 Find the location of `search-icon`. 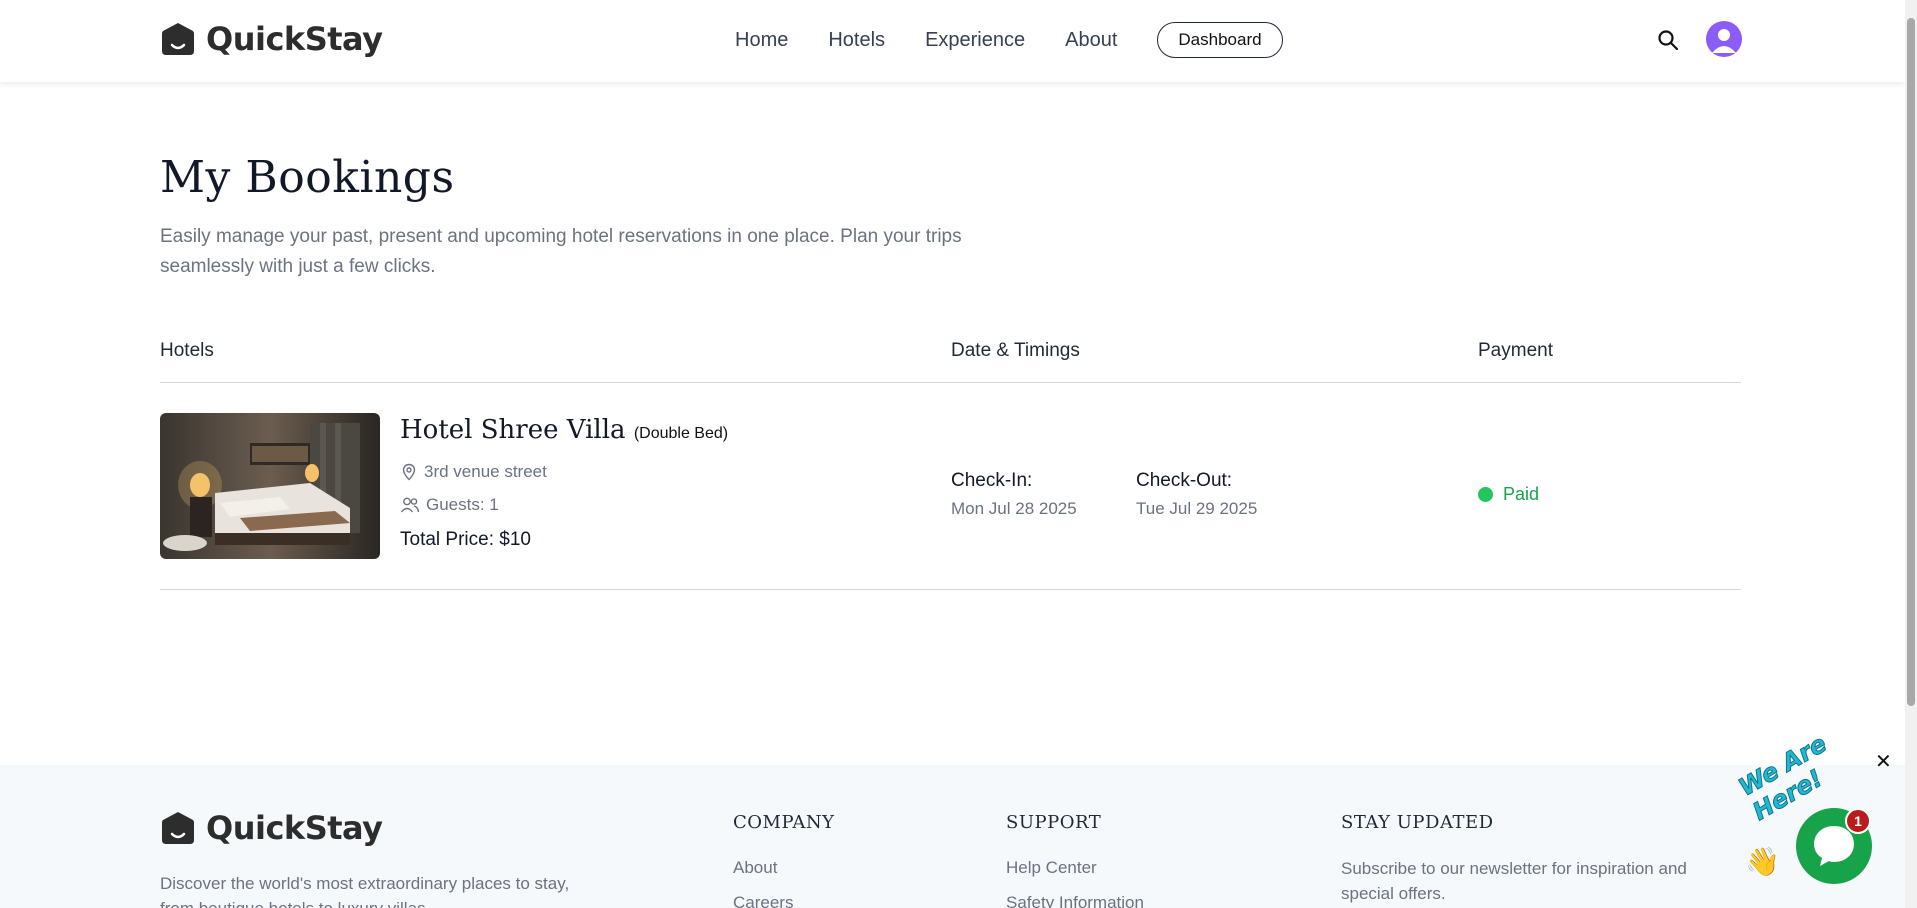

search-icon is located at coordinates (1668, 40).